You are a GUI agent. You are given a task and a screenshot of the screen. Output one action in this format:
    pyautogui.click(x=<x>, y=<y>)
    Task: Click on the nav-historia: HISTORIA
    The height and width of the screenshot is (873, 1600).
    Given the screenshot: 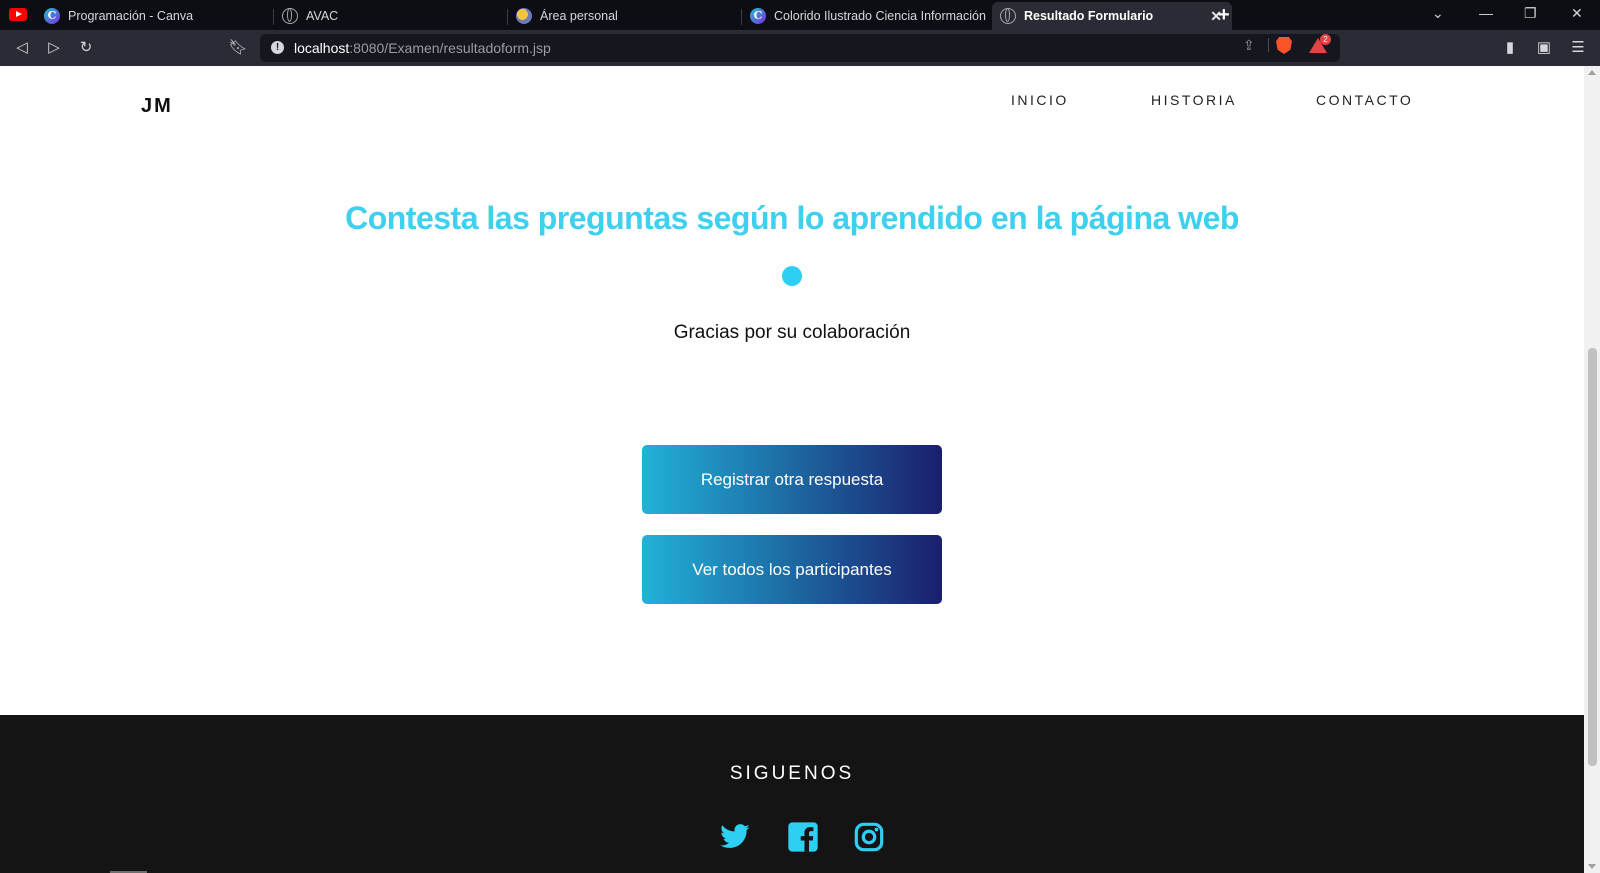 What is the action you would take?
    pyautogui.click(x=1194, y=100)
    